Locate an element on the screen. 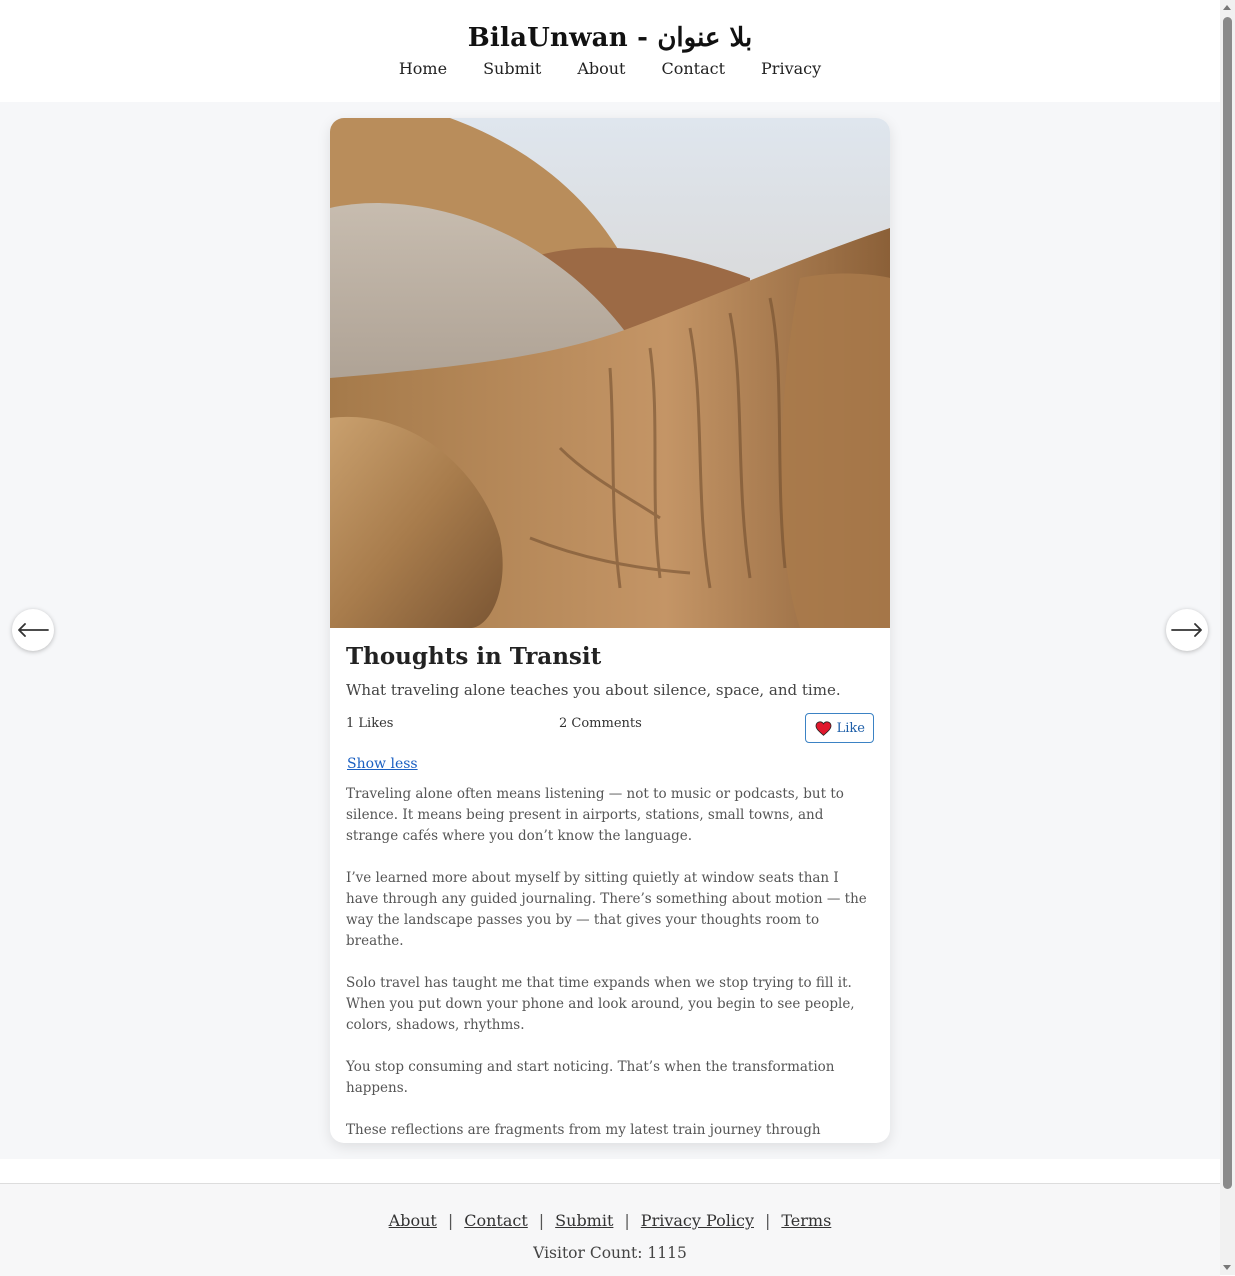  arrow-right-icon is located at coordinates (1186, 630).